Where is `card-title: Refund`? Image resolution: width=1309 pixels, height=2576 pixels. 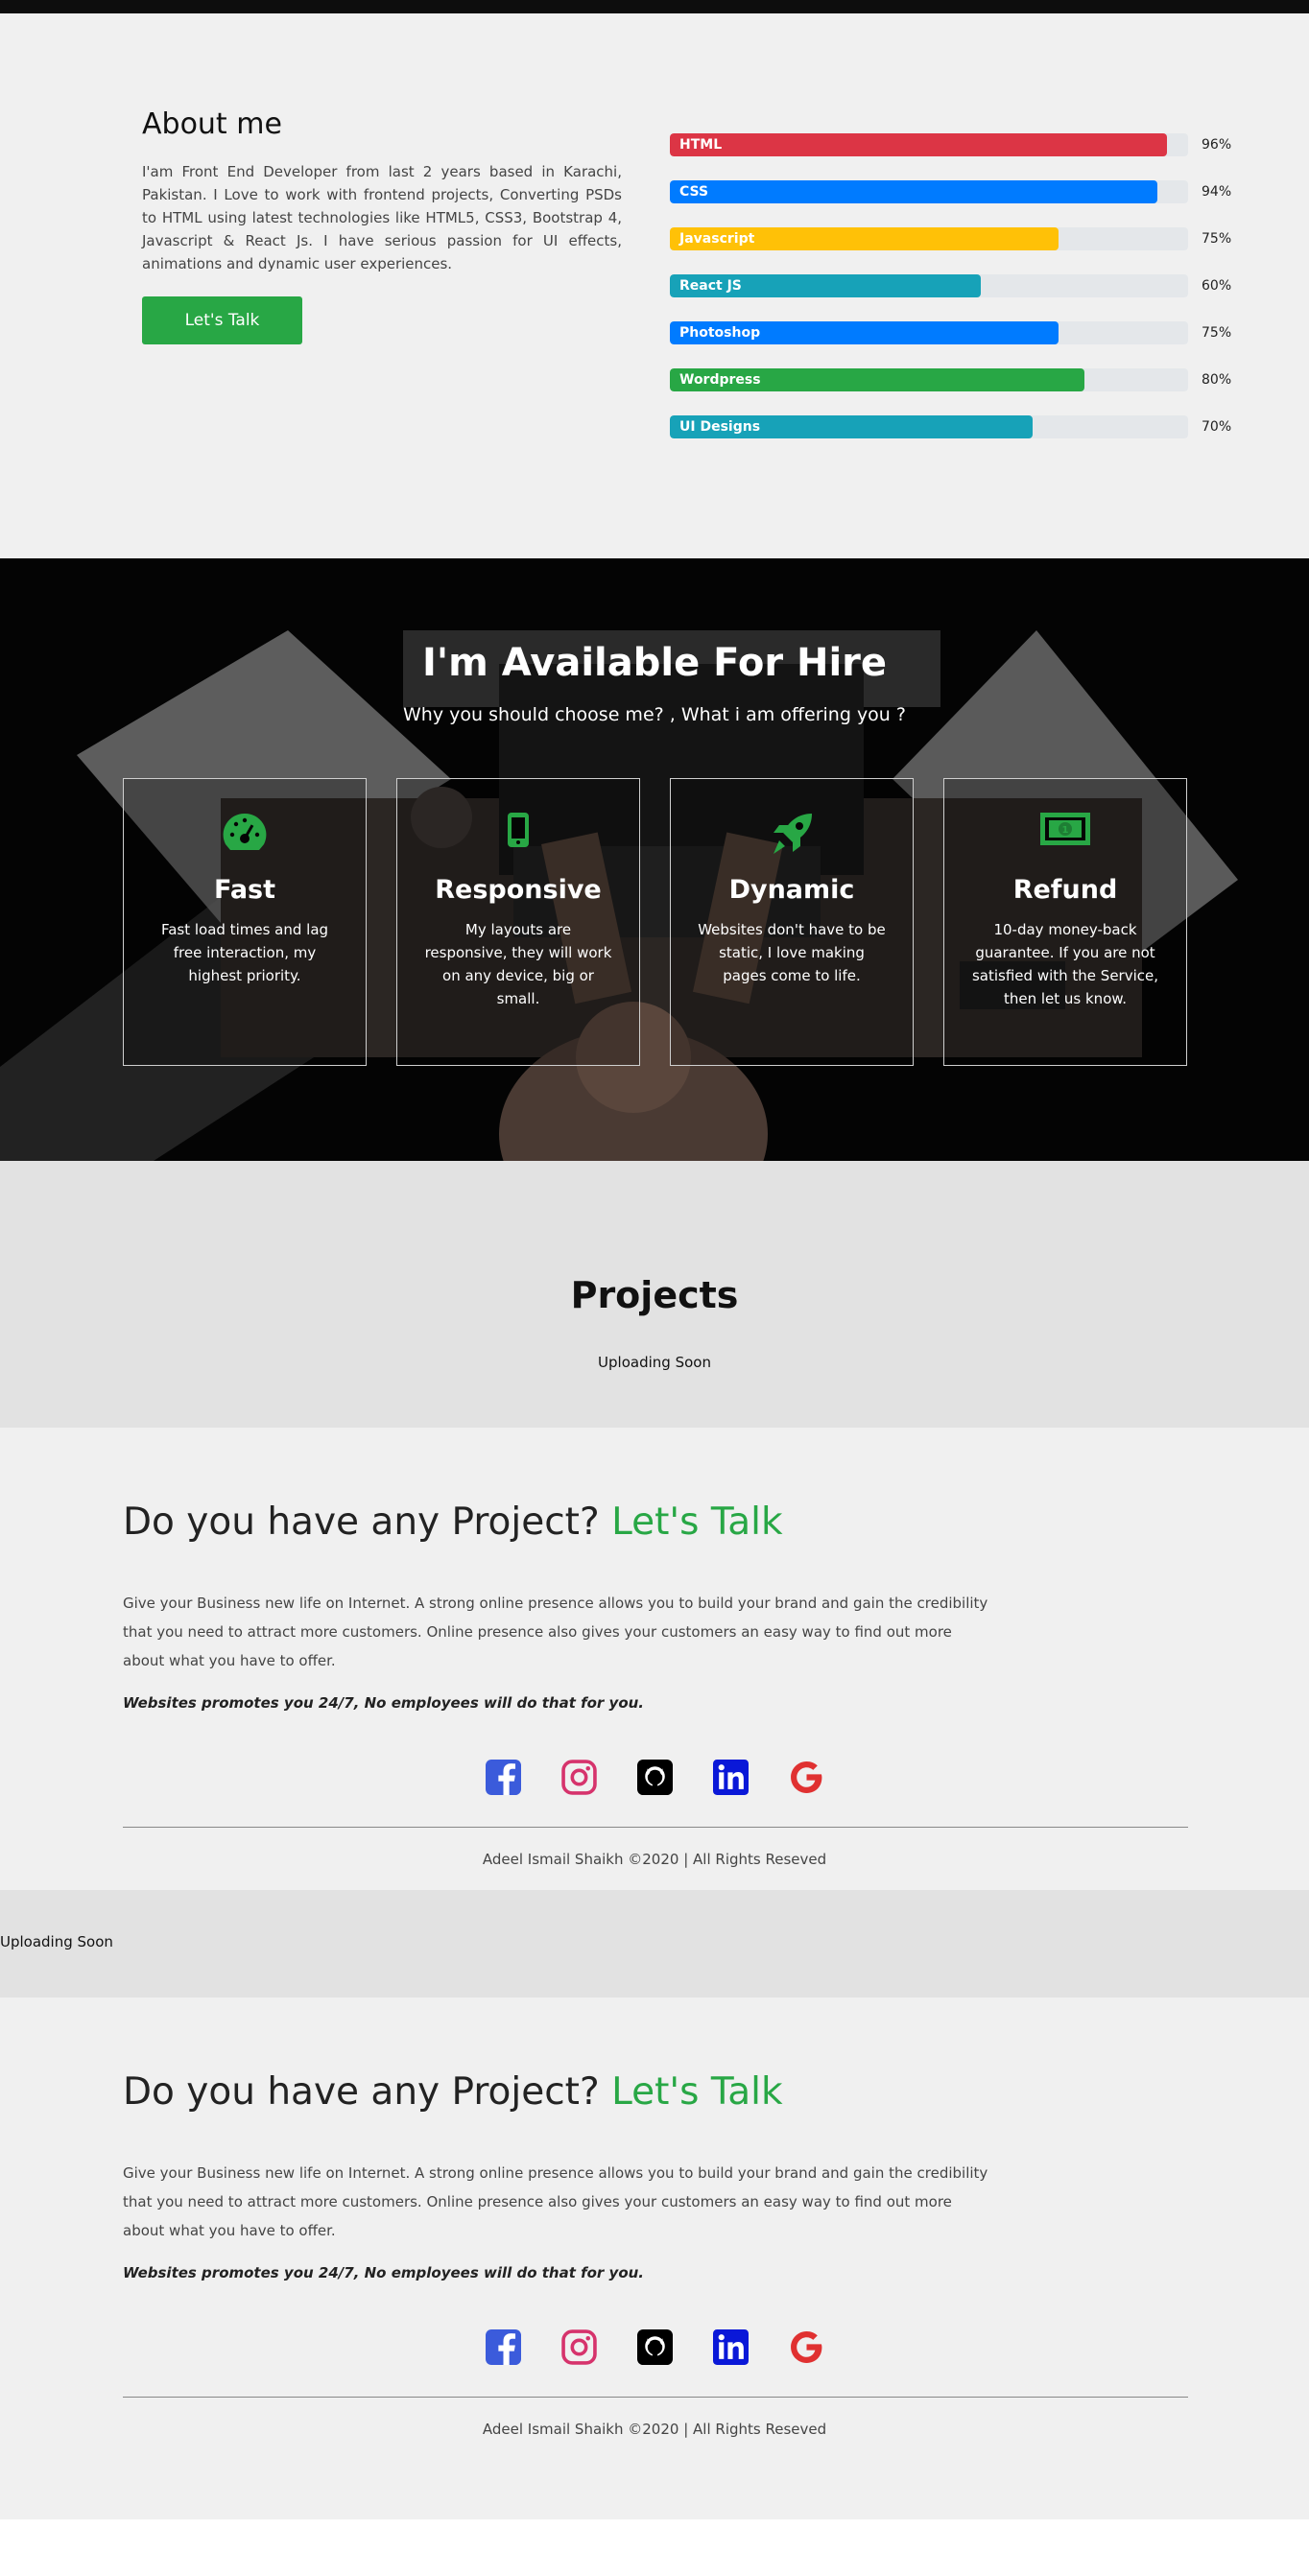
card-title: Refund is located at coordinates (1065, 890).